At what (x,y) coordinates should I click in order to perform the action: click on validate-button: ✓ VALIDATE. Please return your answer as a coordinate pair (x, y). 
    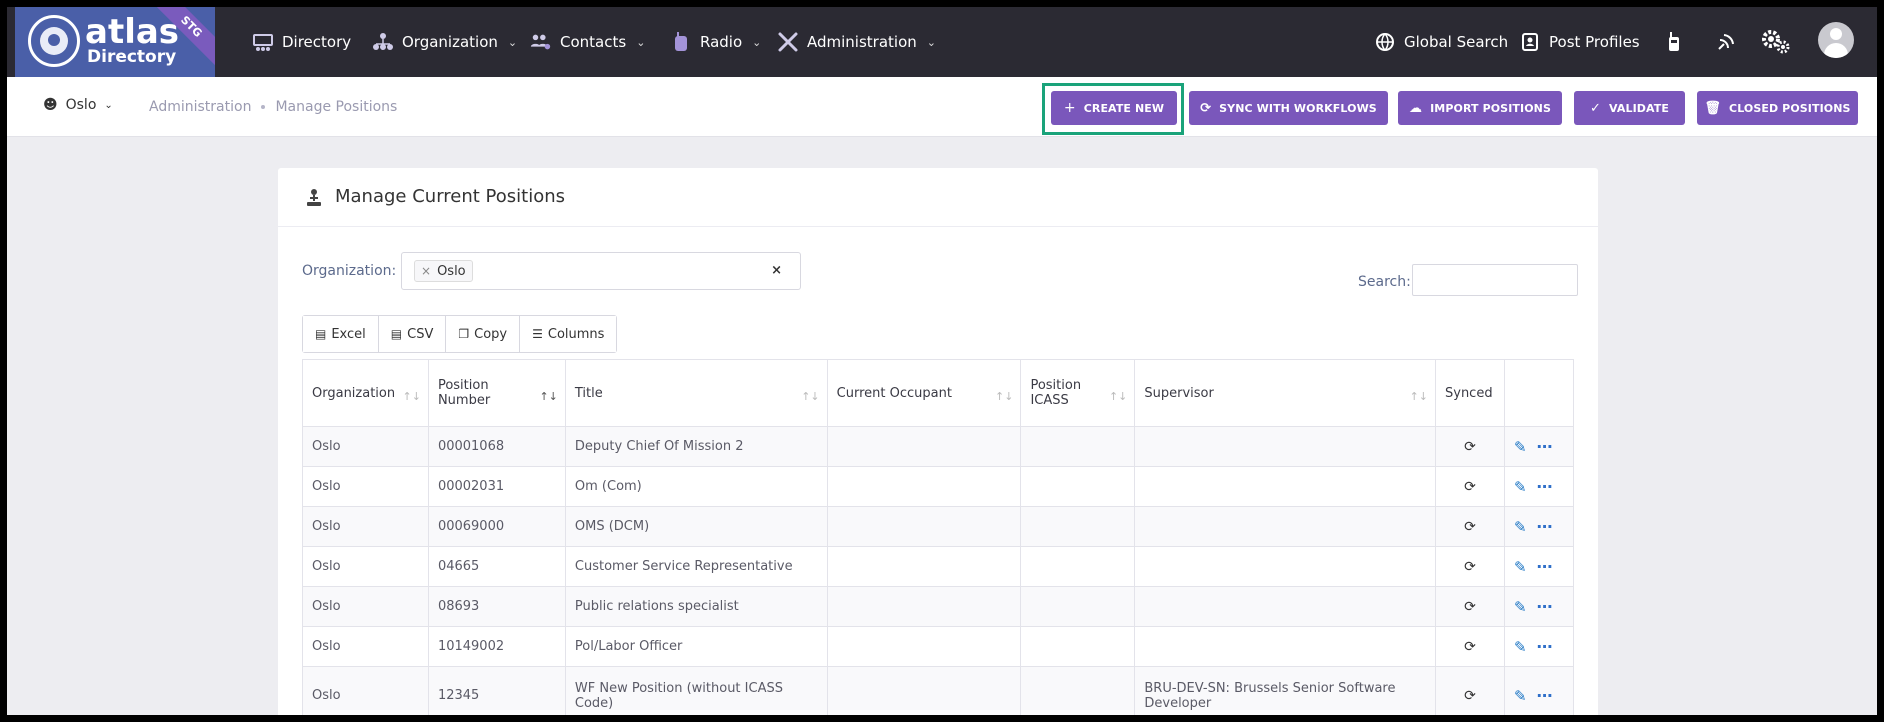
    Looking at the image, I should click on (1629, 108).